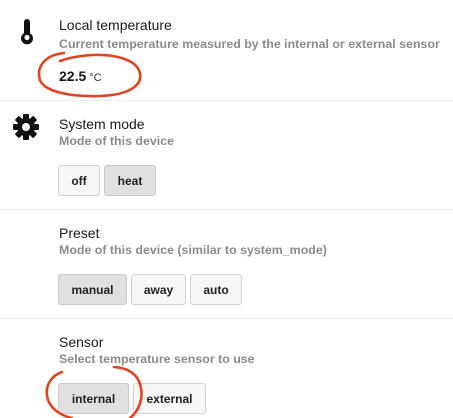 This screenshot has height=418, width=453. What do you see at coordinates (216, 289) in the screenshot?
I see `preset-auto-button: auto` at bounding box center [216, 289].